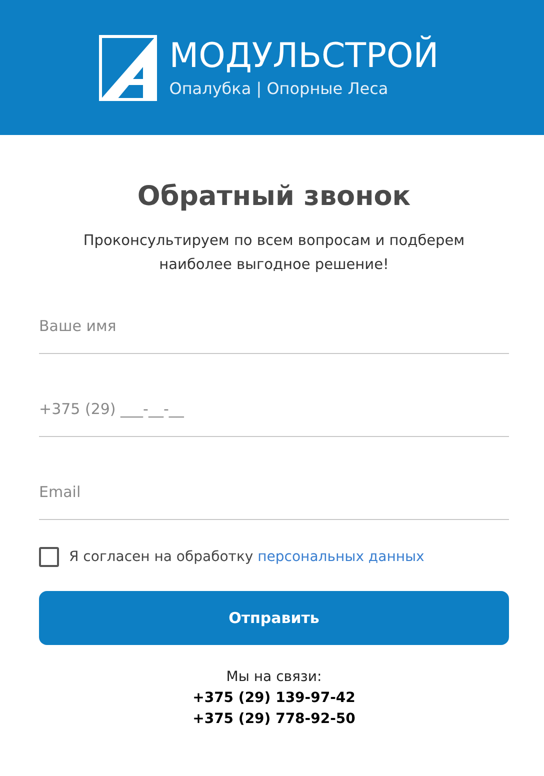  What do you see at coordinates (128, 67) in the screenshot?
I see `logo-icon` at bounding box center [128, 67].